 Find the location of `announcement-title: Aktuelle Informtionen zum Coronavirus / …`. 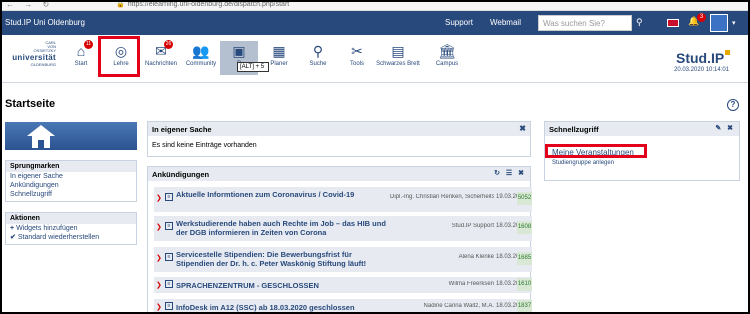

announcement-title: Aktuelle Informtionen zum Coronavirus / … is located at coordinates (281, 194).